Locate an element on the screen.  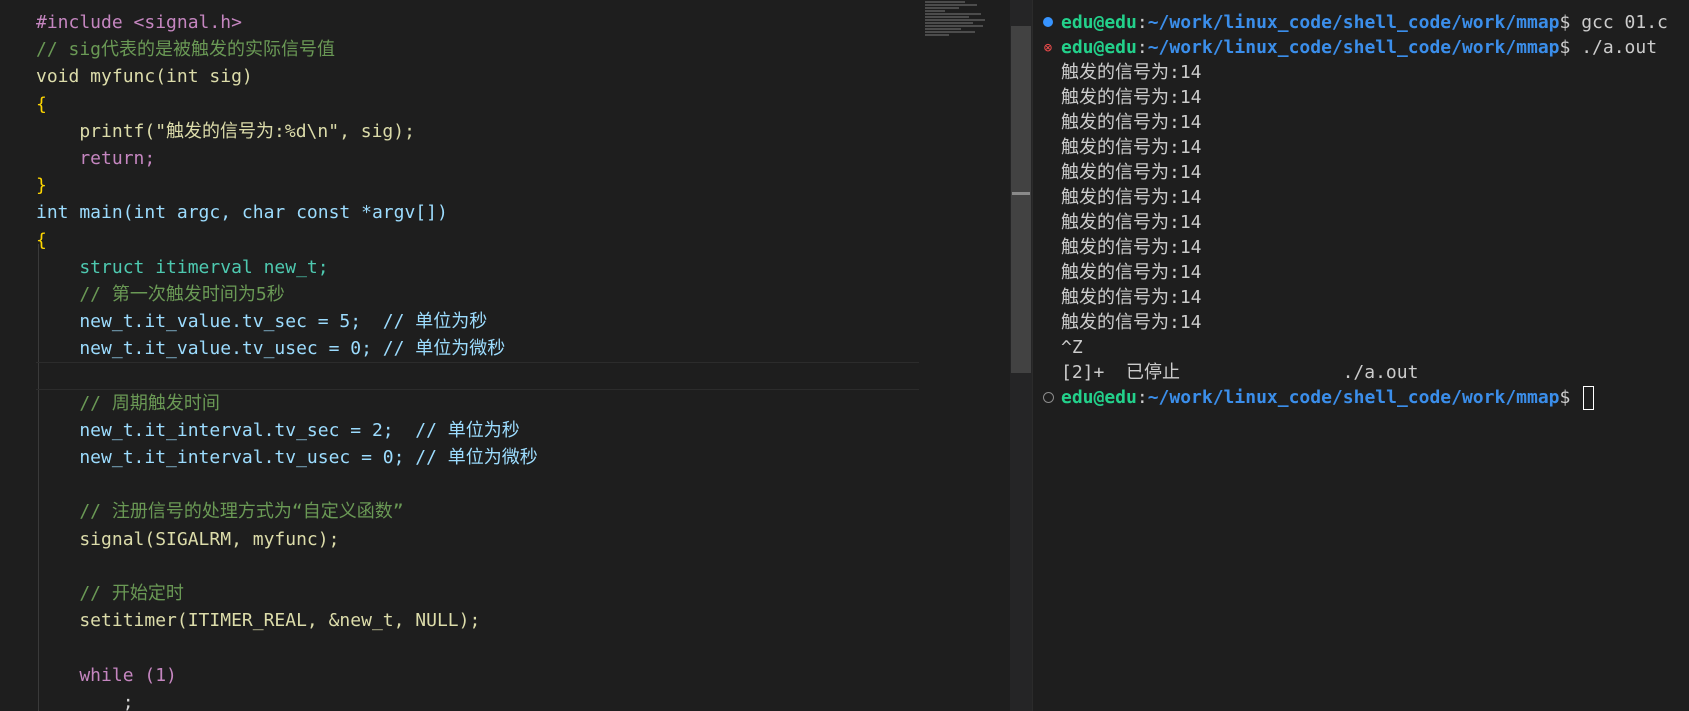
scrollbar-cursor-marker is located at coordinates (1021, 193).